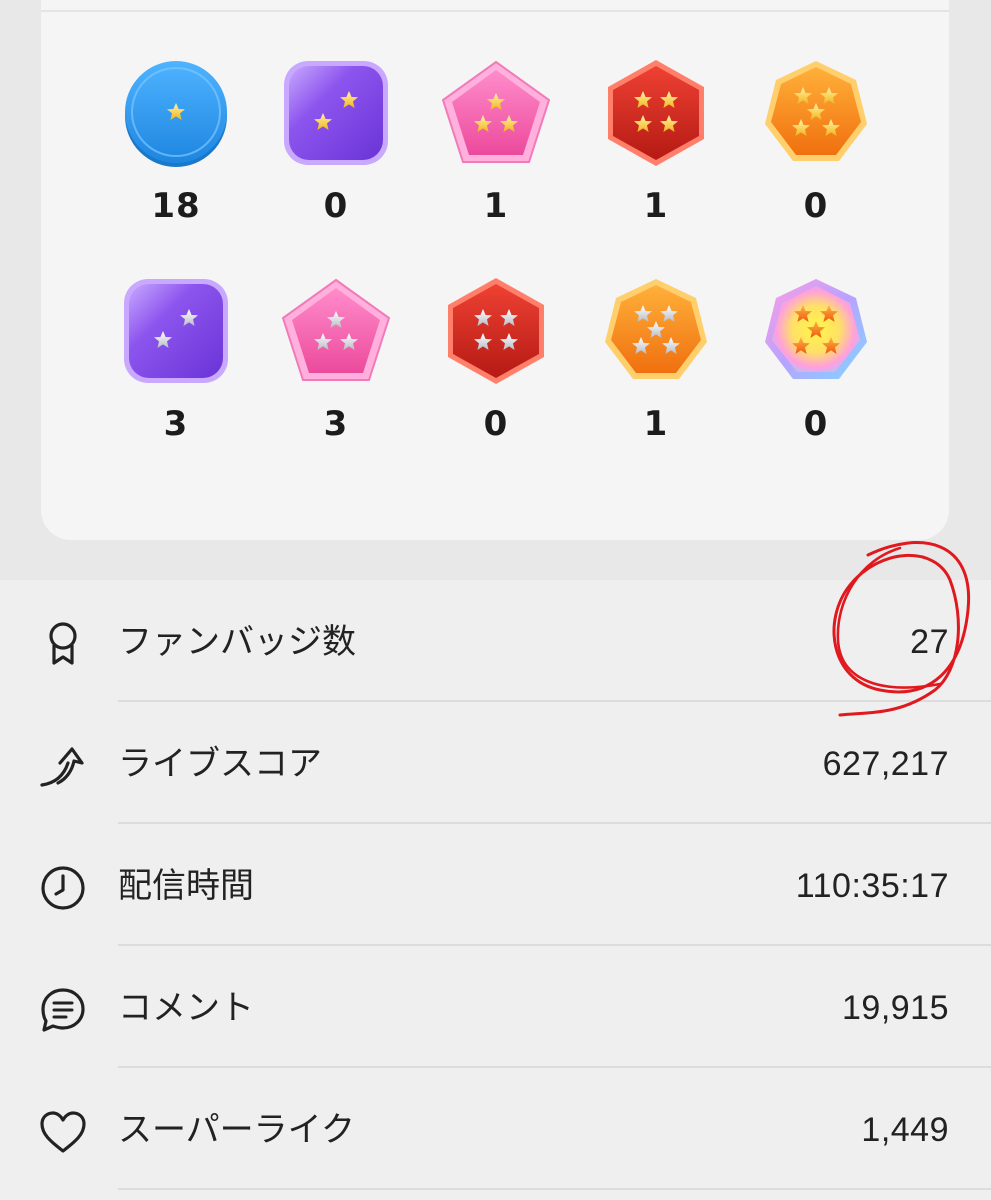 This screenshot has height=1200, width=991. What do you see at coordinates (496, 331) in the screenshot?
I see `red-hexagon-silver-badge-icon` at bounding box center [496, 331].